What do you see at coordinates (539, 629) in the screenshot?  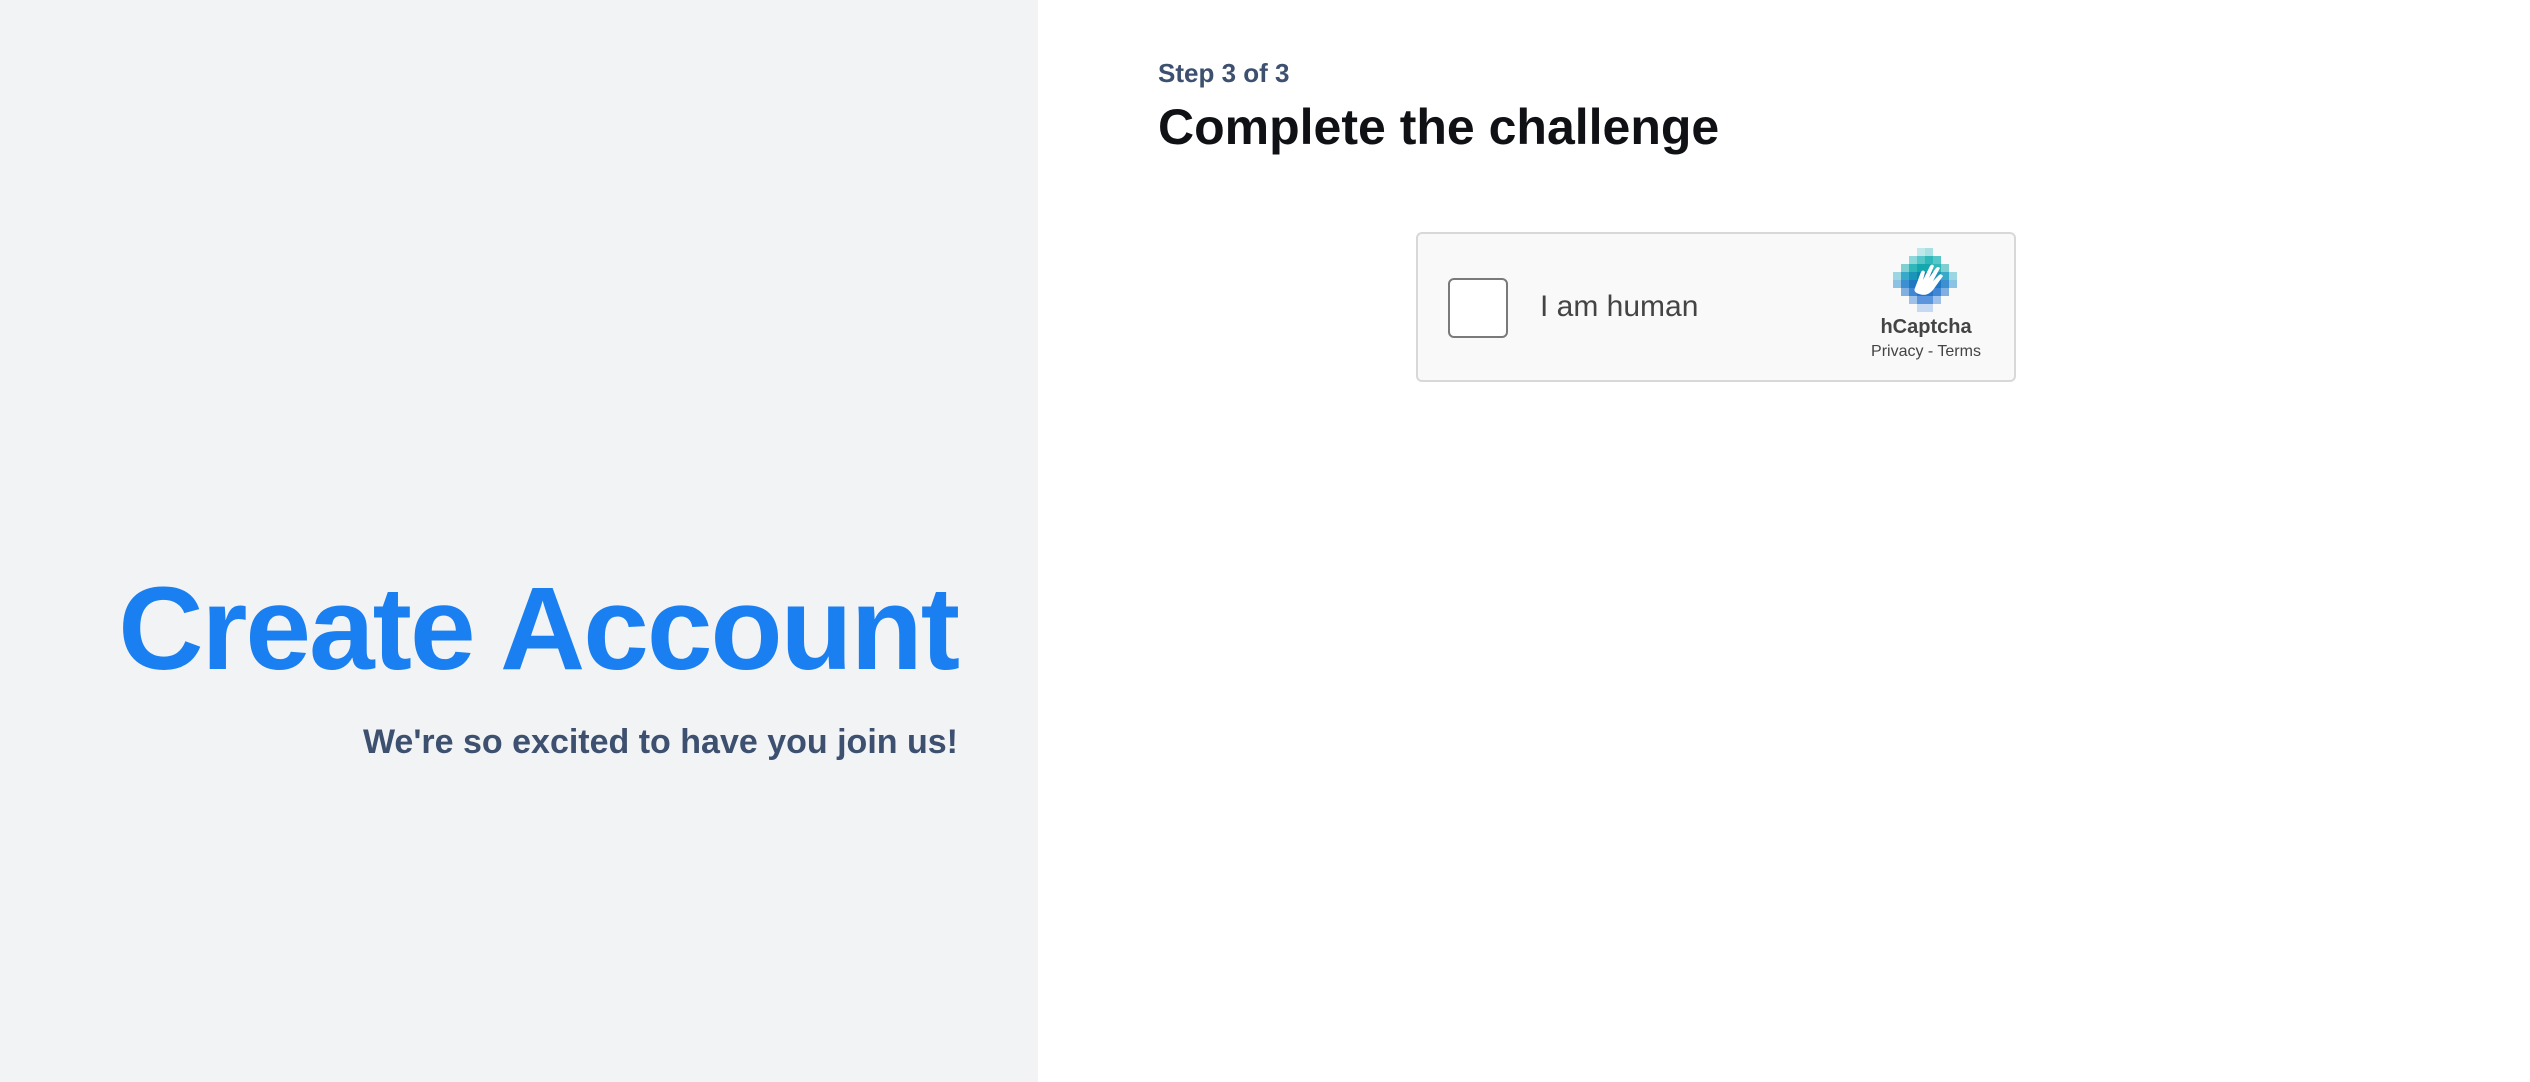 I see `hero-title: Create Account` at bounding box center [539, 629].